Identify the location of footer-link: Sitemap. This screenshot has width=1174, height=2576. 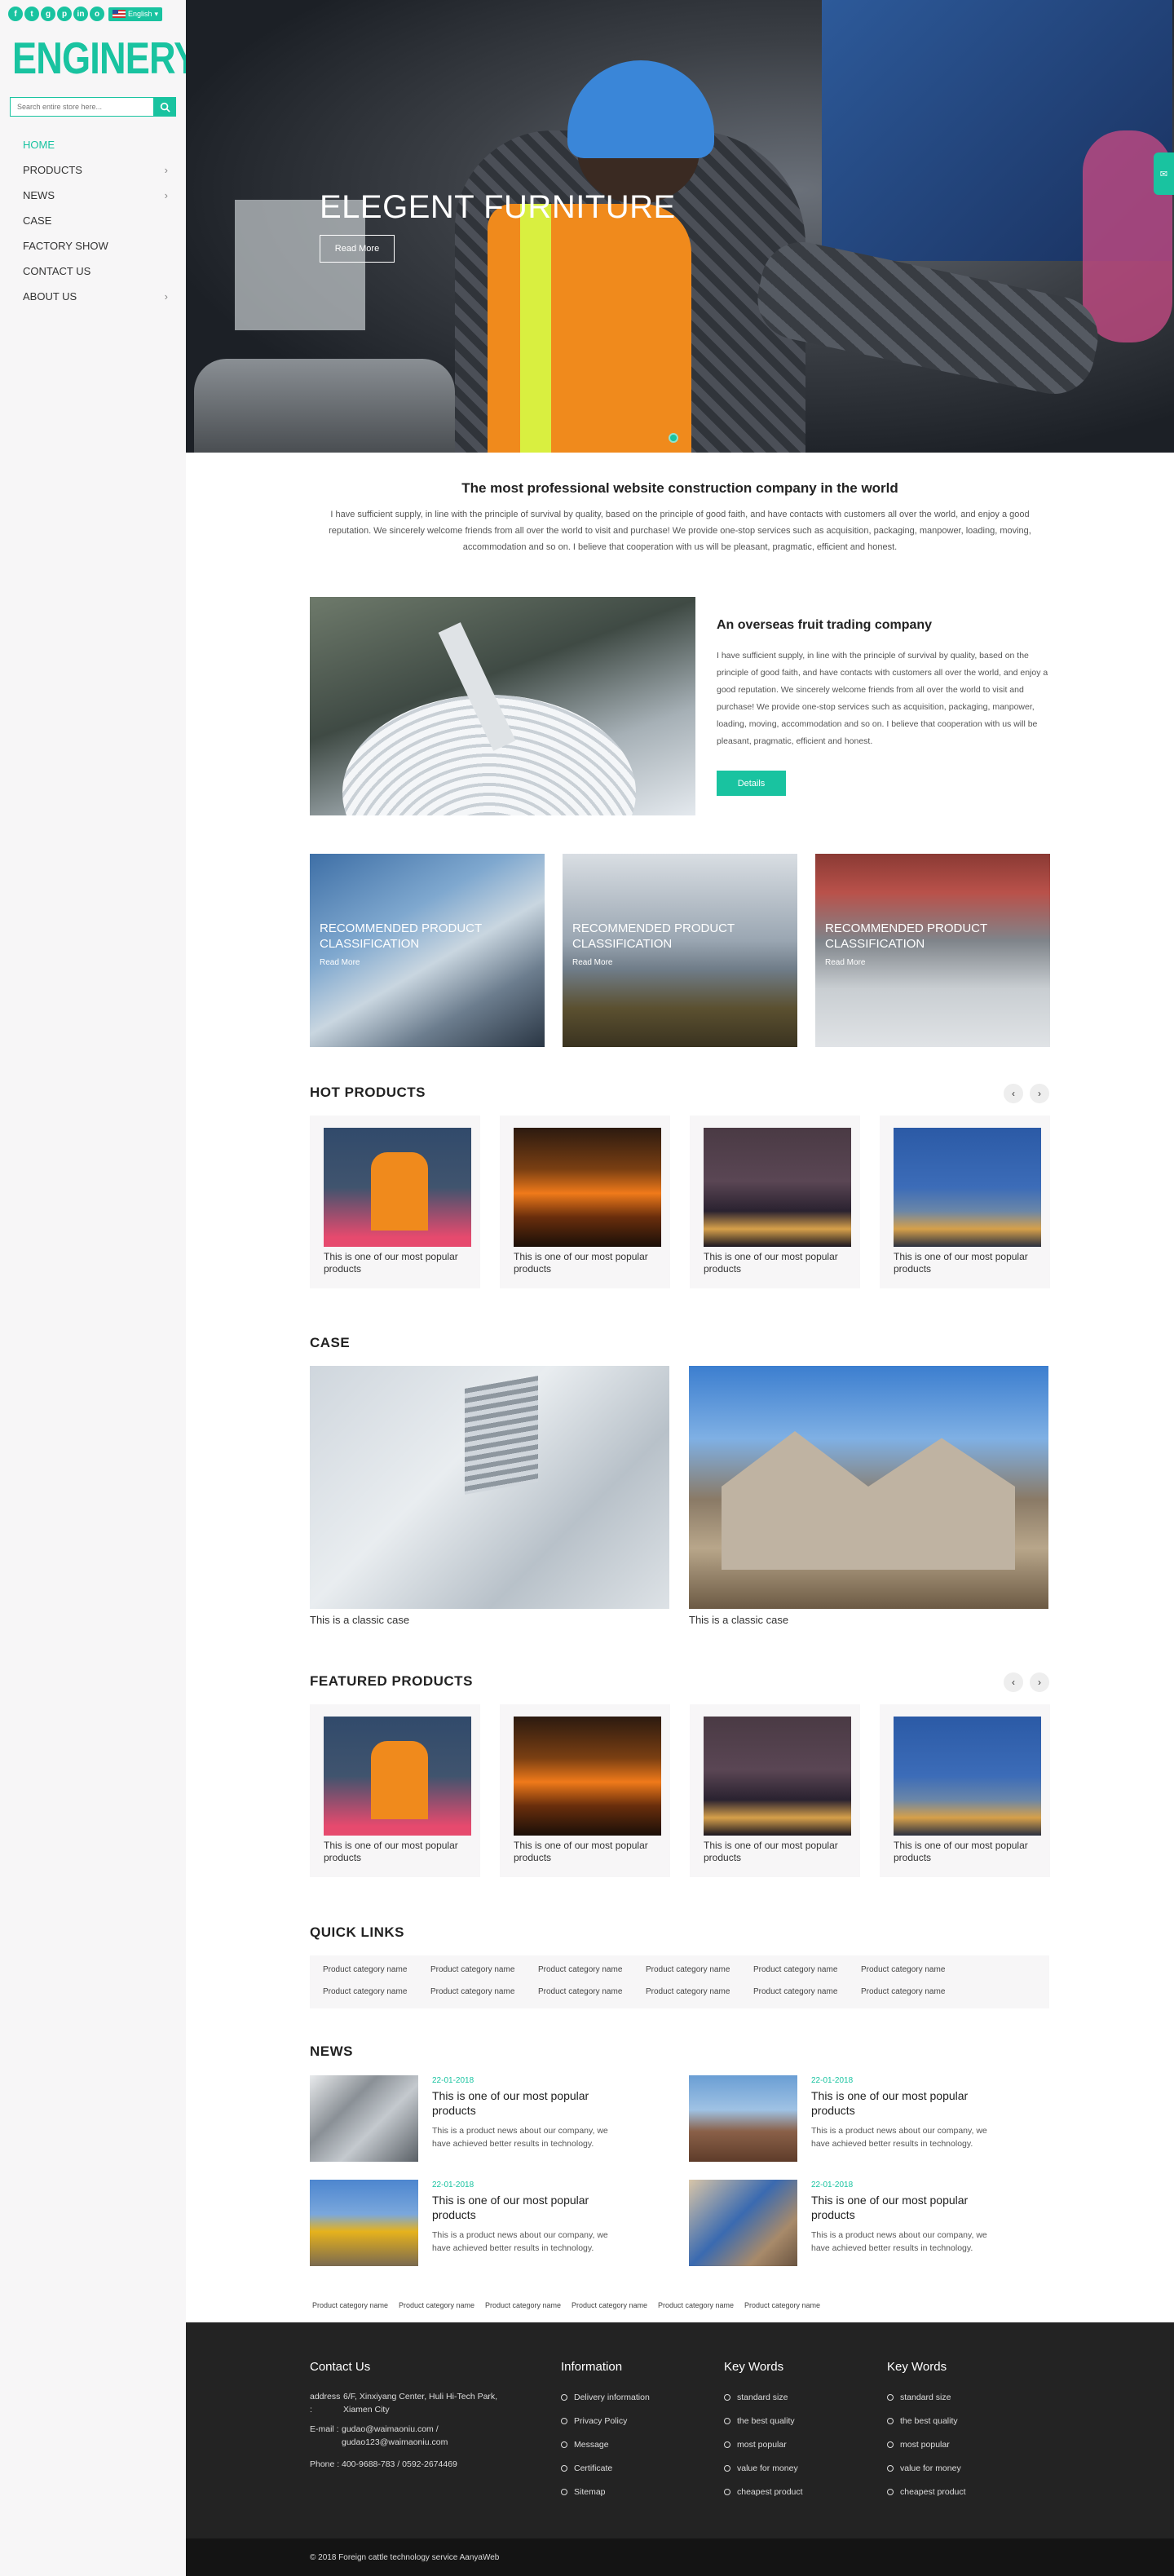
(583, 2492).